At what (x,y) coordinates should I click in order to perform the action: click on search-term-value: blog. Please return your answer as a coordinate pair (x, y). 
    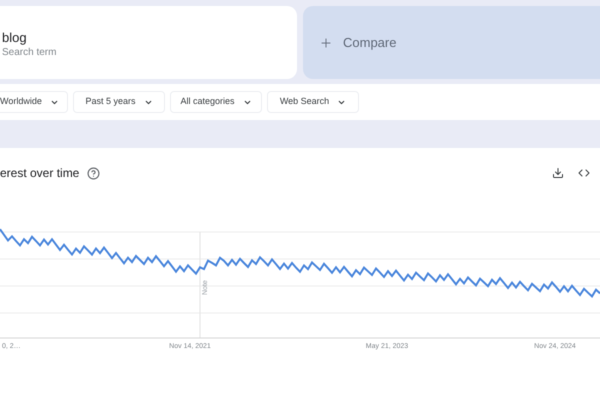
    Looking at the image, I should click on (15, 38).